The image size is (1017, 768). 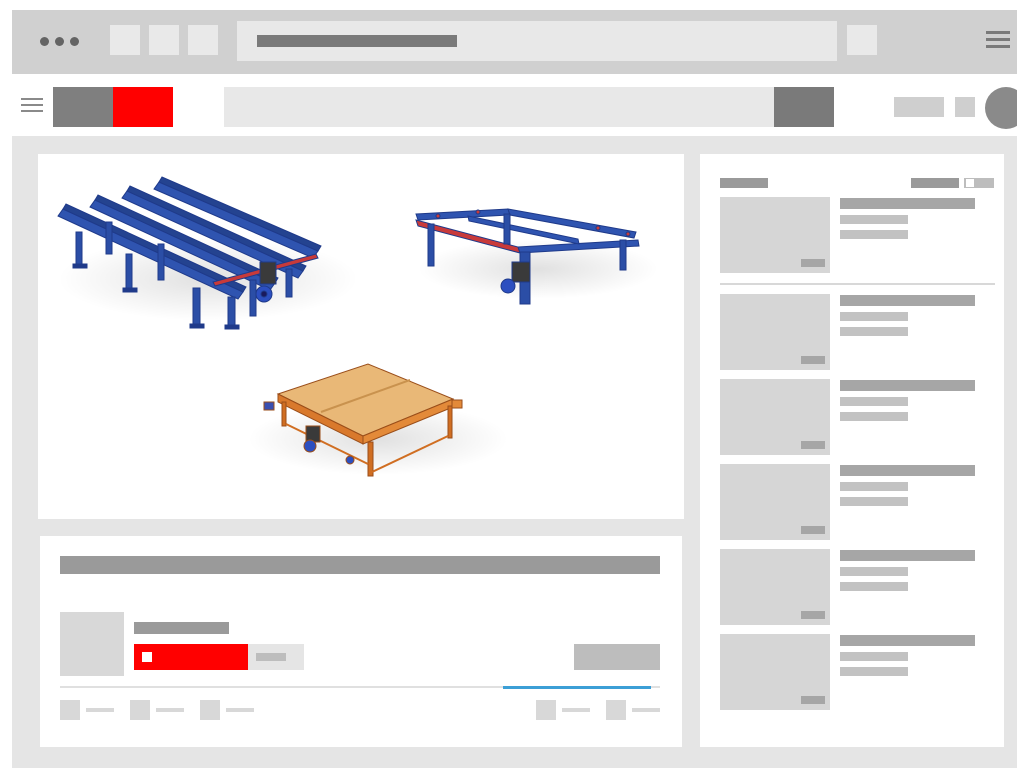 I want to click on share-label, so click(x=240, y=710).